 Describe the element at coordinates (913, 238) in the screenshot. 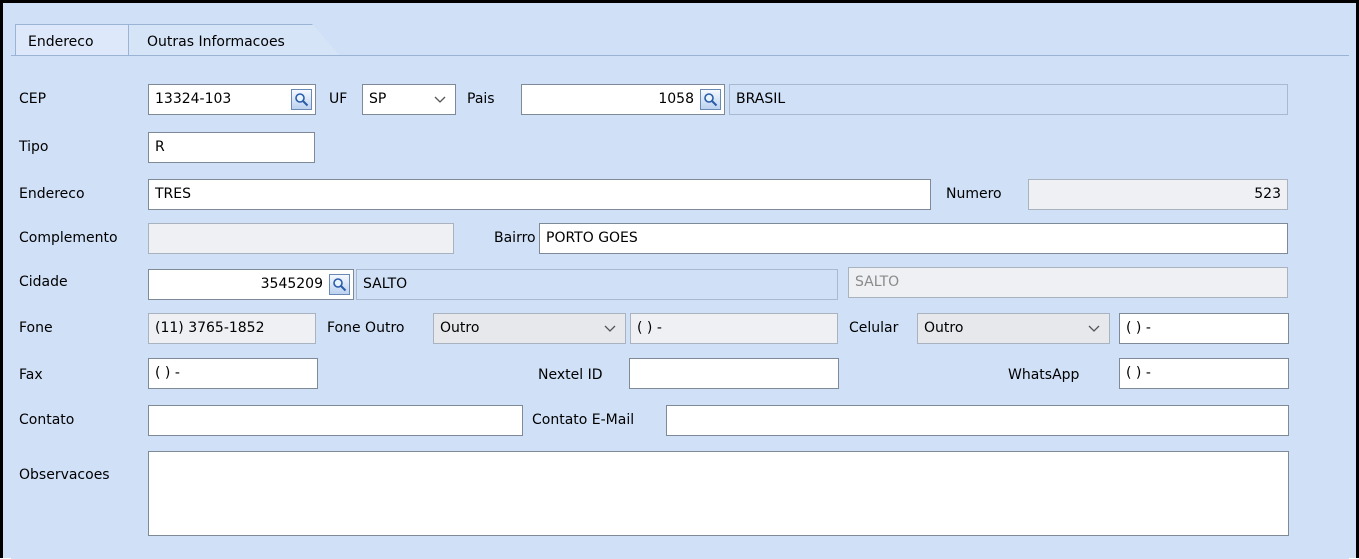

I see `bairro-input: PORTO GOES` at that location.